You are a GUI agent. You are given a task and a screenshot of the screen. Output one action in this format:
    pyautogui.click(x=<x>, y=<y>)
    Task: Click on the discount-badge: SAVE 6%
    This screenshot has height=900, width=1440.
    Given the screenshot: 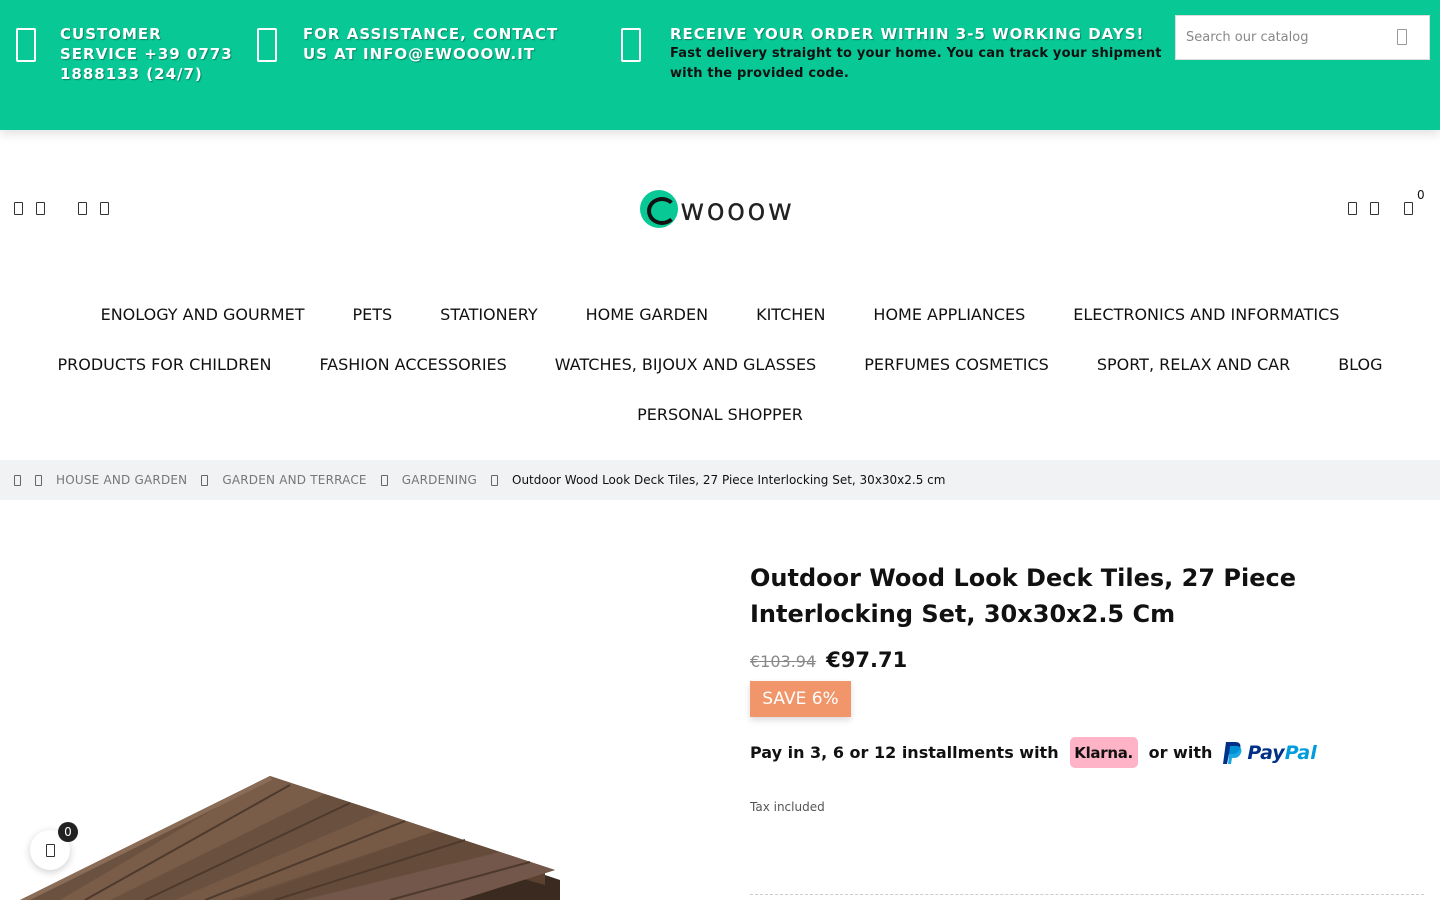 What is the action you would take?
    pyautogui.click(x=800, y=699)
    